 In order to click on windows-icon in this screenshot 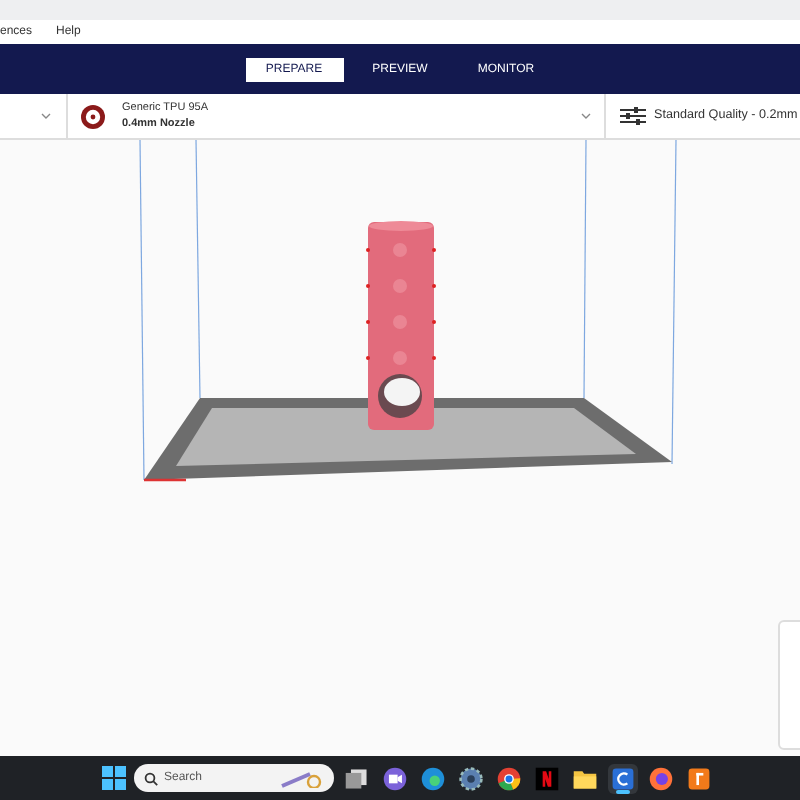, I will do `click(114, 778)`.